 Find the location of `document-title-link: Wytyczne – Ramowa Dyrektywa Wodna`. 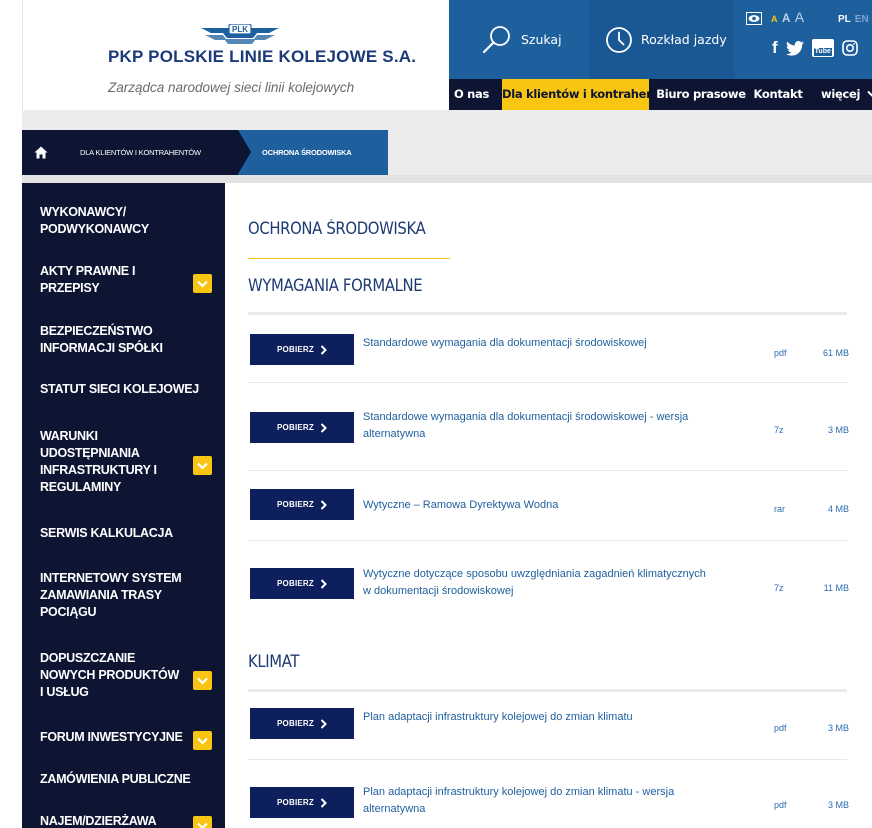

document-title-link: Wytyczne – Ramowa Dyrektywa Wodna is located at coordinates (553, 505).